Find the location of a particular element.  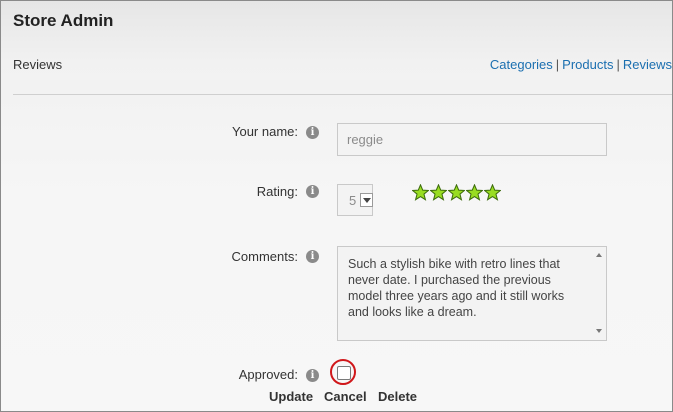

cancel-button: Cancel is located at coordinates (345, 396).